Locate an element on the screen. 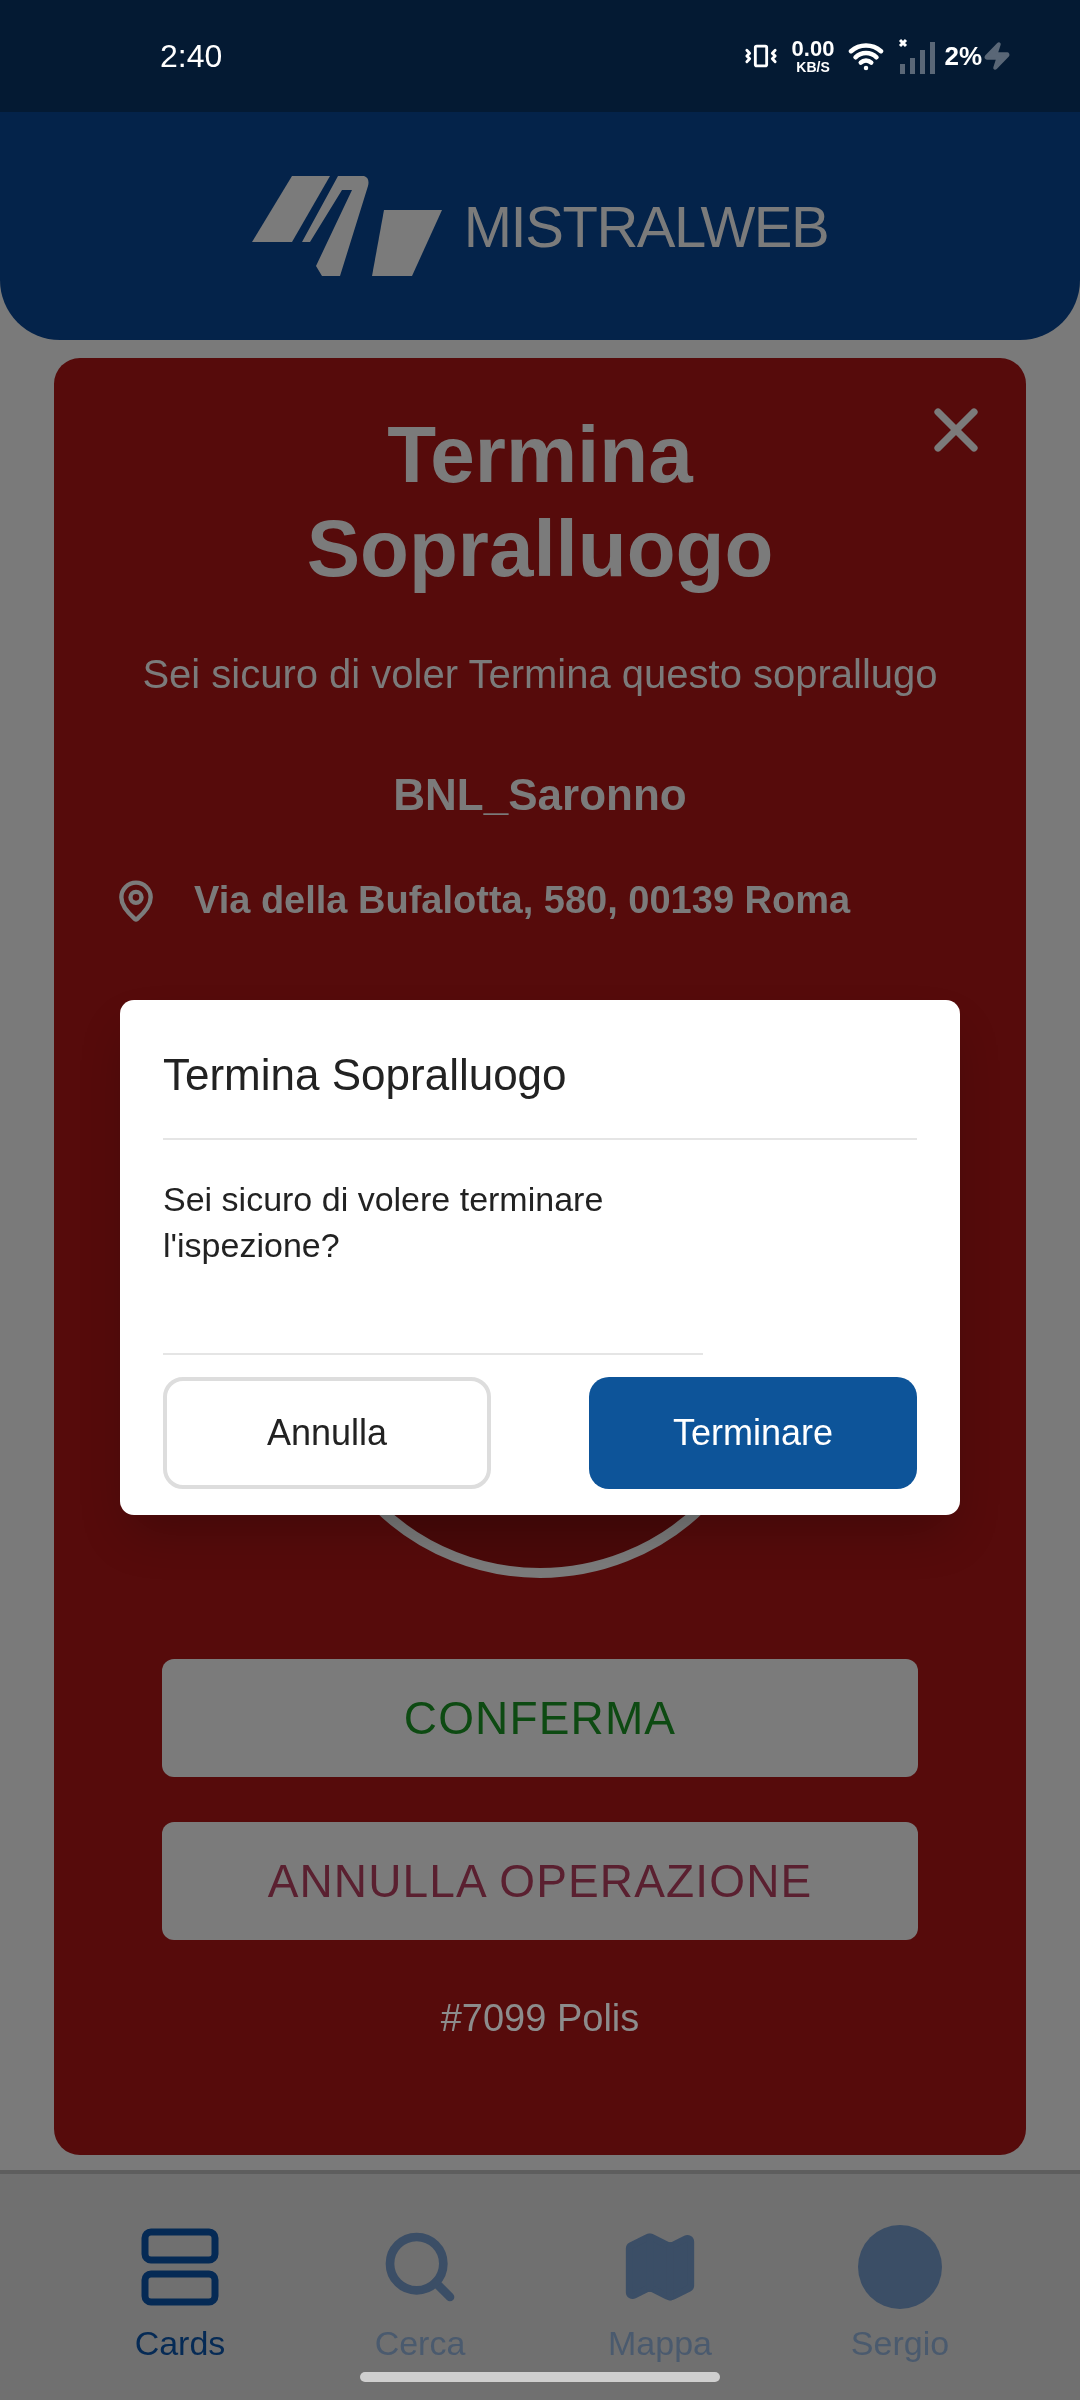  signal-icon is located at coordinates (916, 56).